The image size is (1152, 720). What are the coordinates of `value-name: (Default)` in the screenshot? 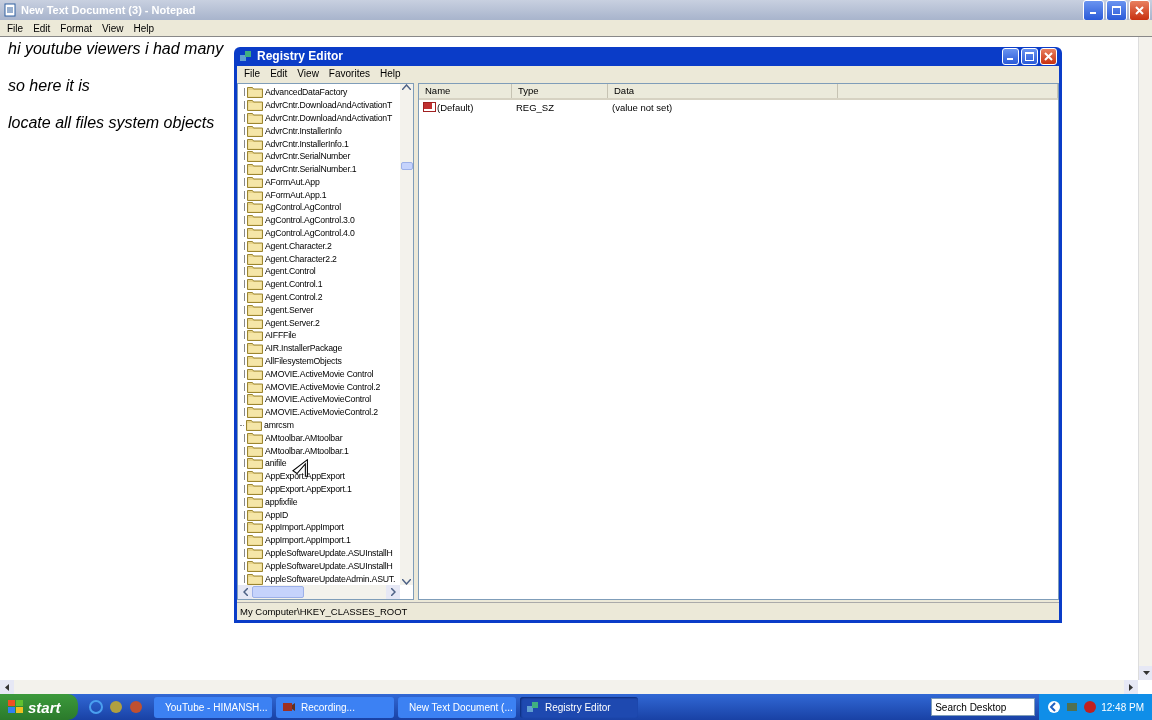 It's located at (455, 108).